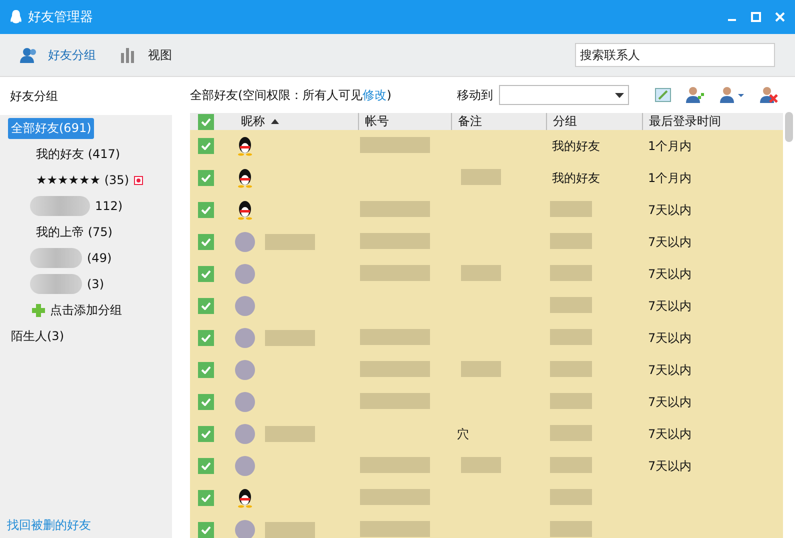 The image size is (795, 538). I want to click on close-icon, so click(780, 17).